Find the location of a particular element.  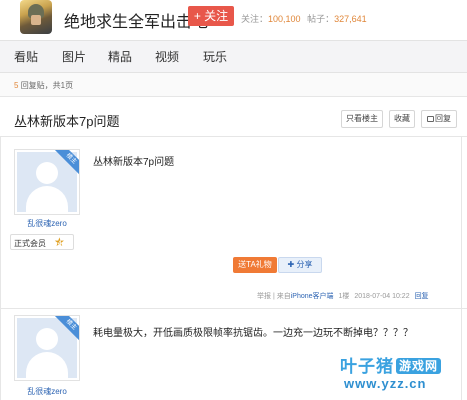

member-level-tag: 正式会员 ★ 4 is located at coordinates (42, 242).